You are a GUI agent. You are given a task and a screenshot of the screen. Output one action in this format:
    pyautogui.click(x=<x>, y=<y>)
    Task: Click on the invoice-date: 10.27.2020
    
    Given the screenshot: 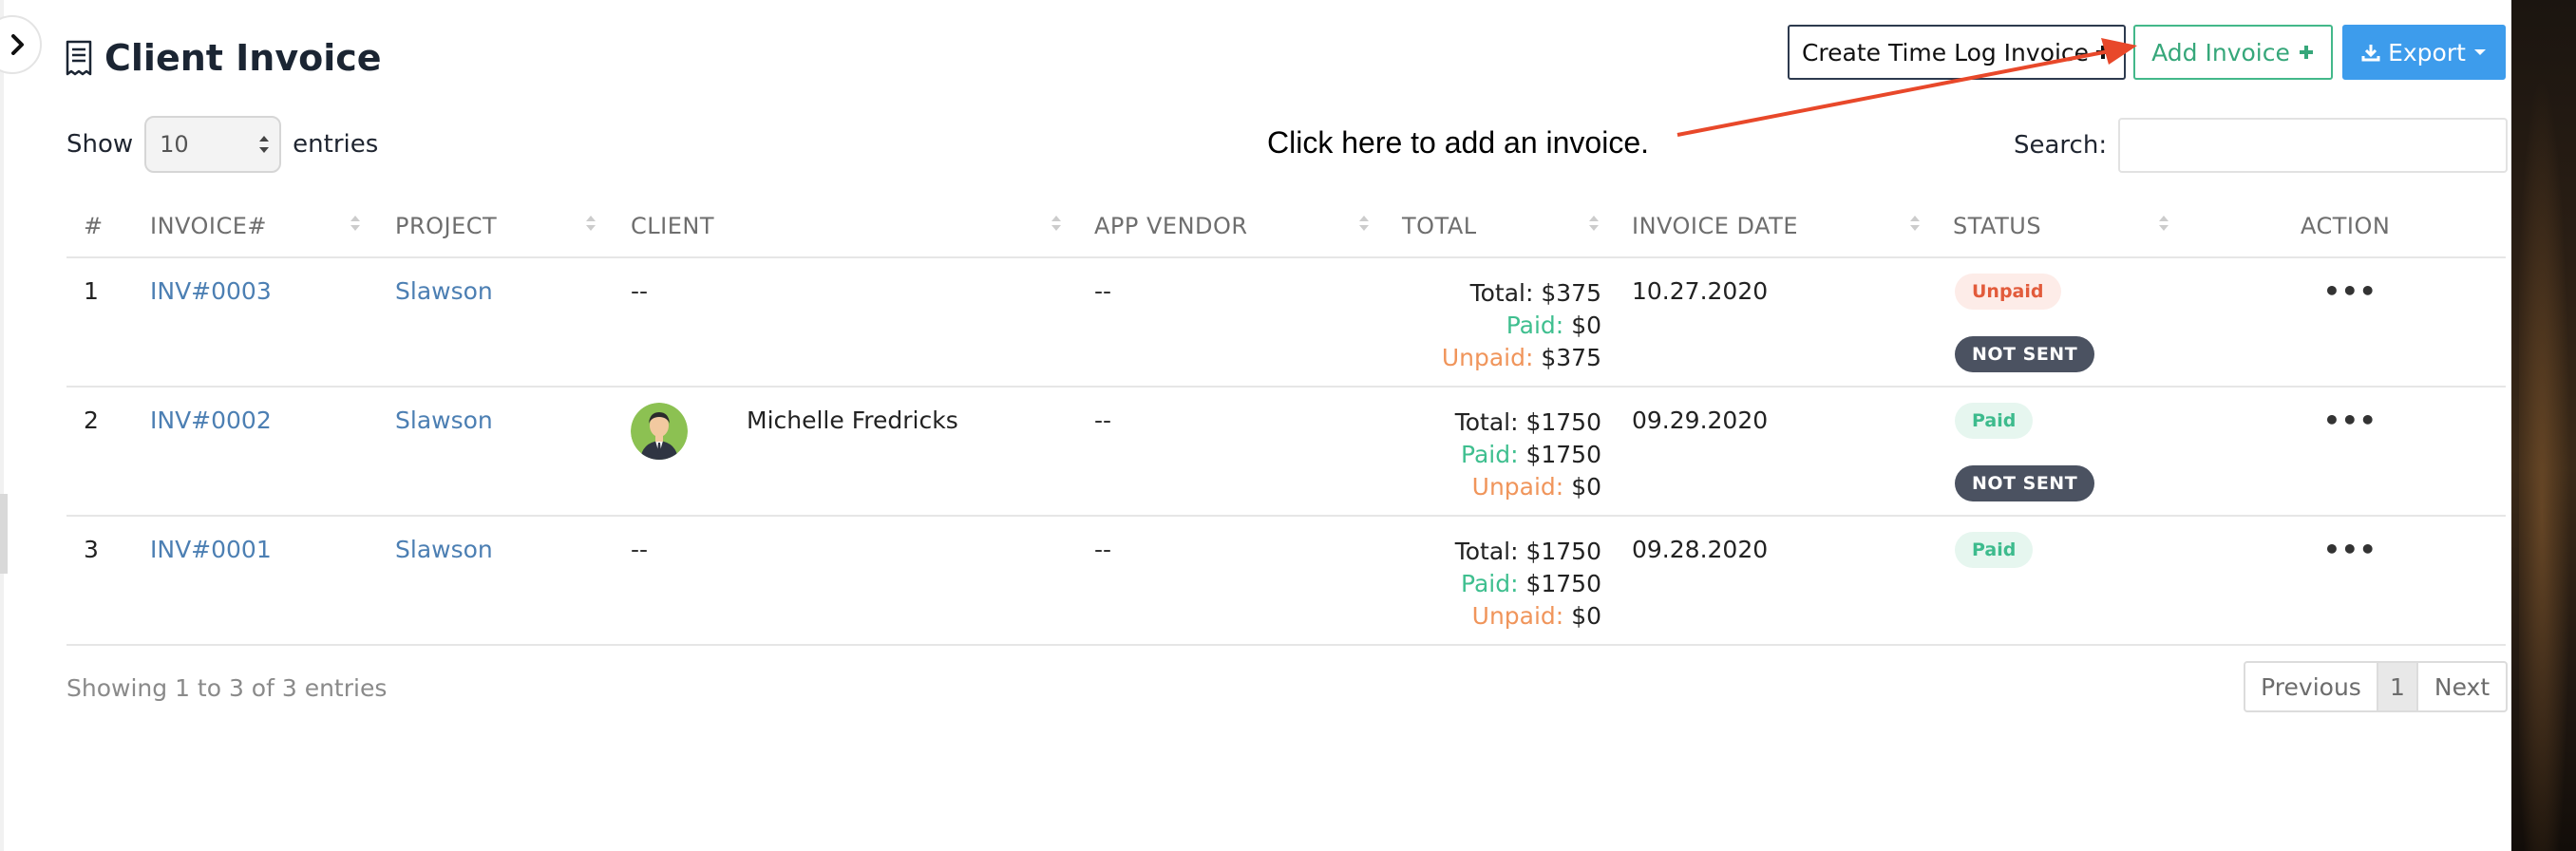 What is the action you would take?
    pyautogui.click(x=1700, y=291)
    